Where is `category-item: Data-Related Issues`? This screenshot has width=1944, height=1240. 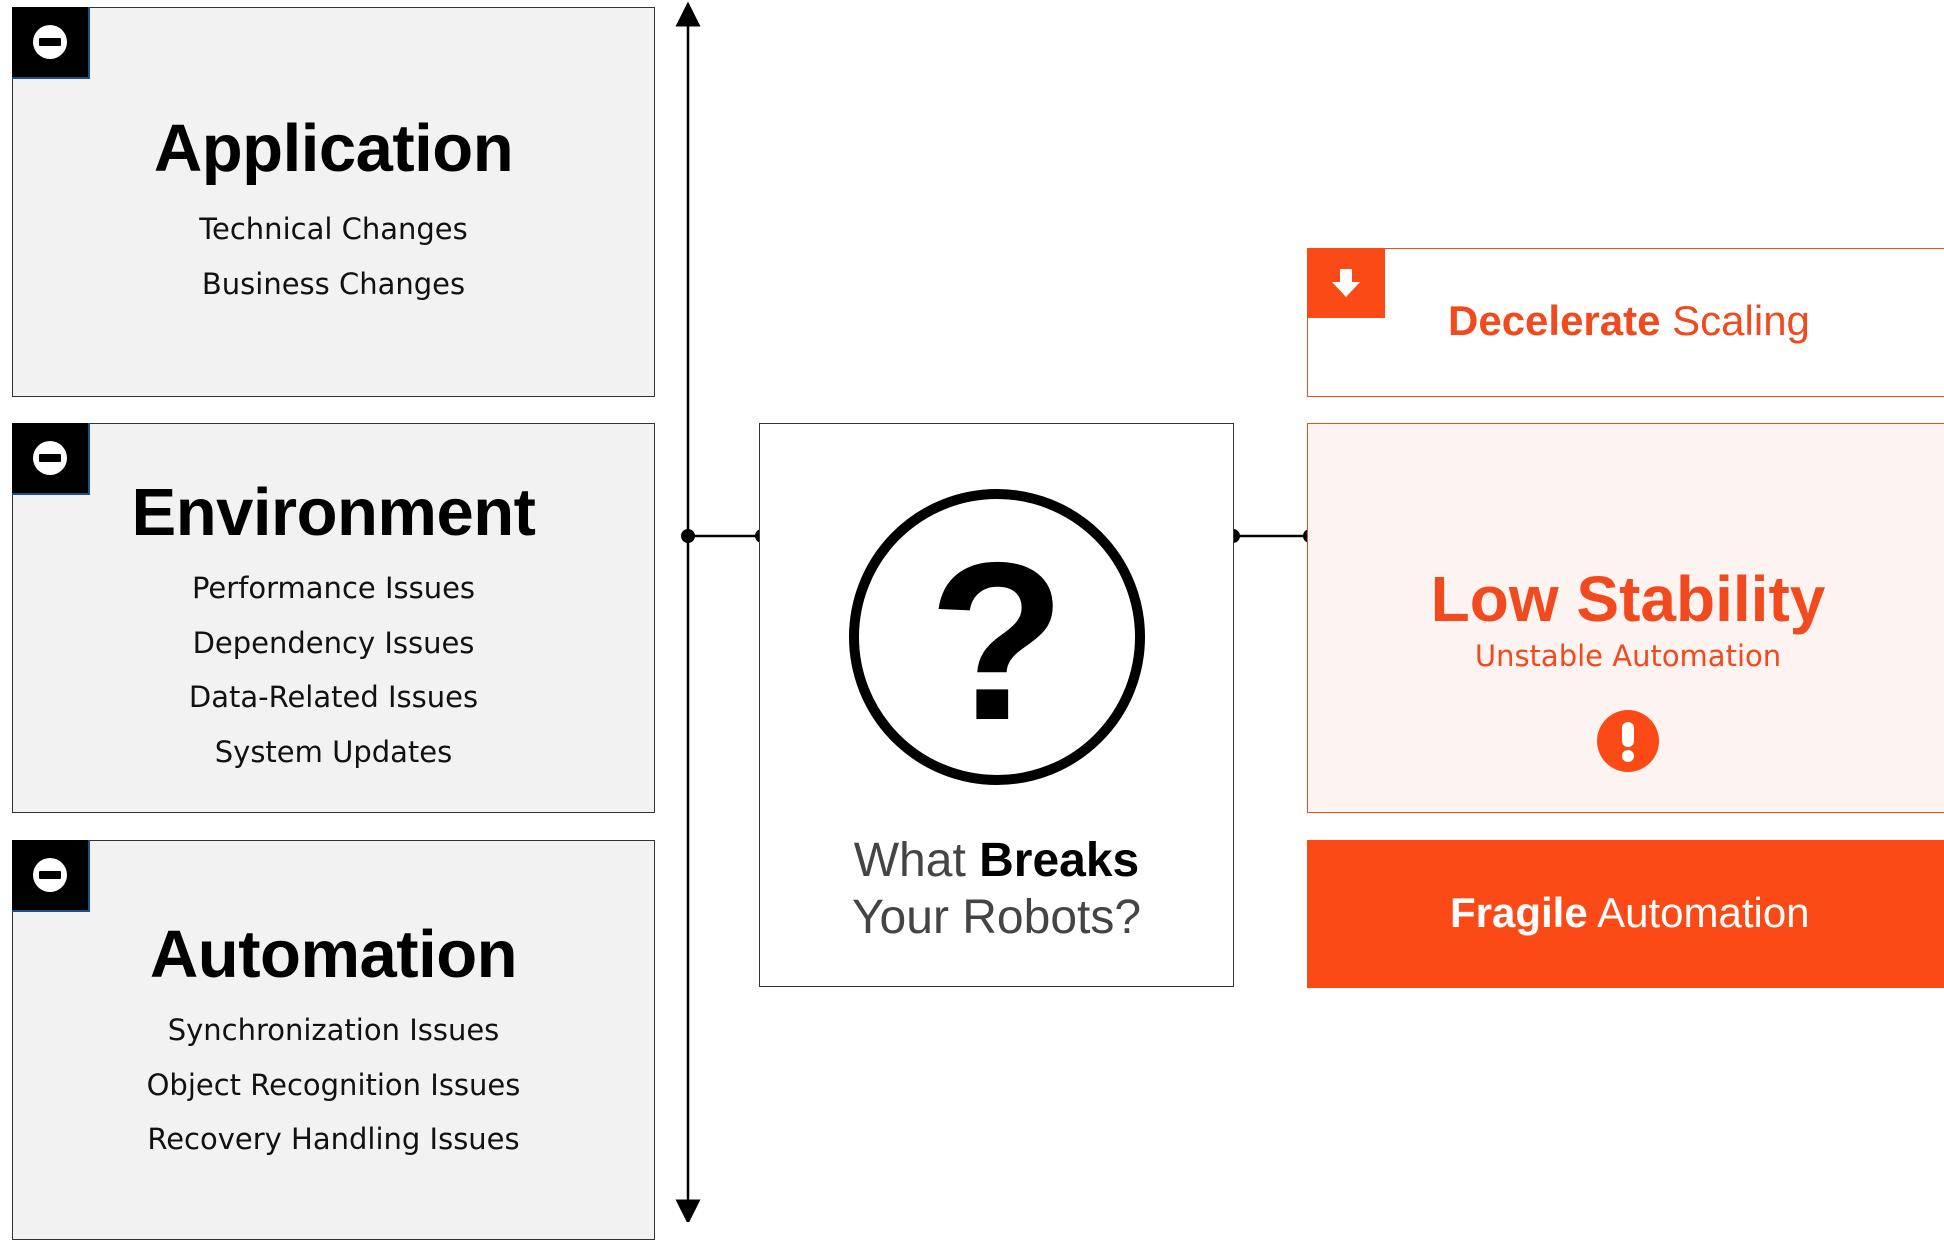
category-item: Data-Related Issues is located at coordinates (333, 697).